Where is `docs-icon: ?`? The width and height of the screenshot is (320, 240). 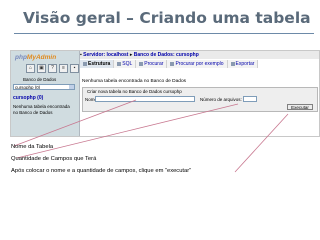
docs-icon: ? is located at coordinates (52, 68).